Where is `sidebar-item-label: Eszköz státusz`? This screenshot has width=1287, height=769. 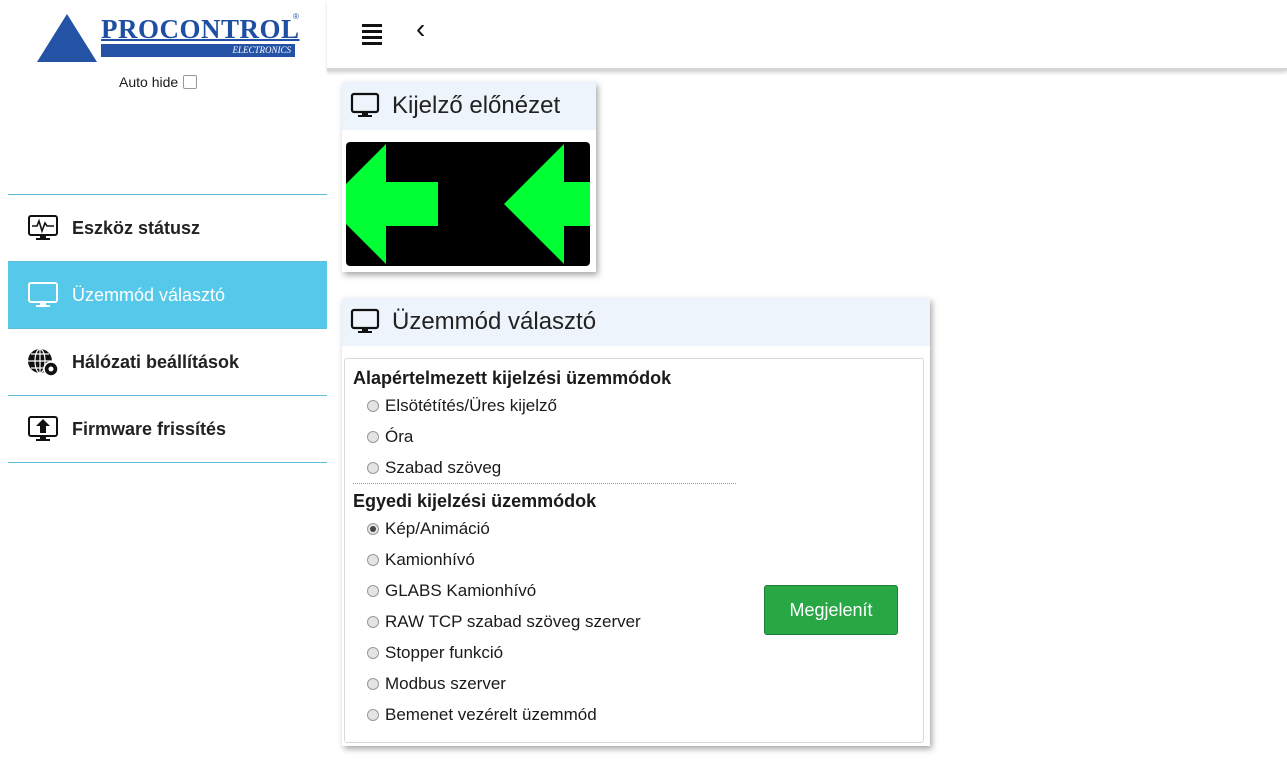 sidebar-item-label: Eszköz státusz is located at coordinates (136, 227).